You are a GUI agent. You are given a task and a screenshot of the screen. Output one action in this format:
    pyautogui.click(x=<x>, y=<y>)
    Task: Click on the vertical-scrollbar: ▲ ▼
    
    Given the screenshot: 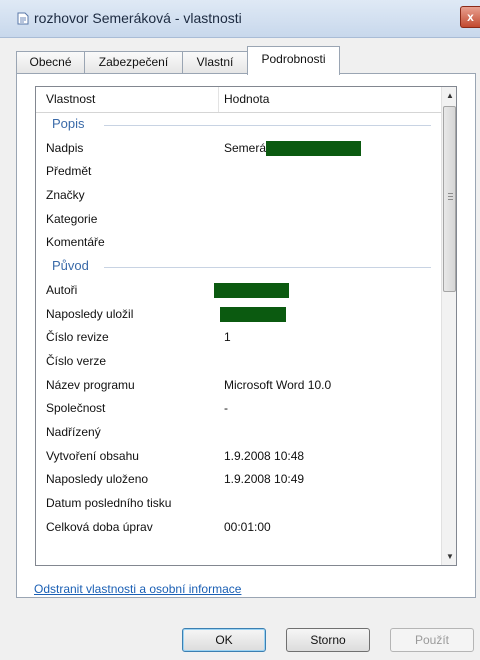 What is the action you would take?
    pyautogui.click(x=448, y=326)
    